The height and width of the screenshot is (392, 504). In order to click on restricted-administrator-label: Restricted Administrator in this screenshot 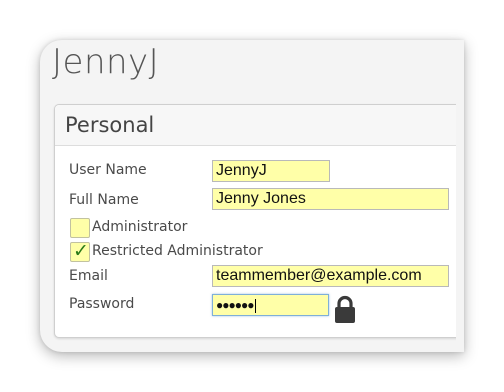, I will do `click(177, 251)`.